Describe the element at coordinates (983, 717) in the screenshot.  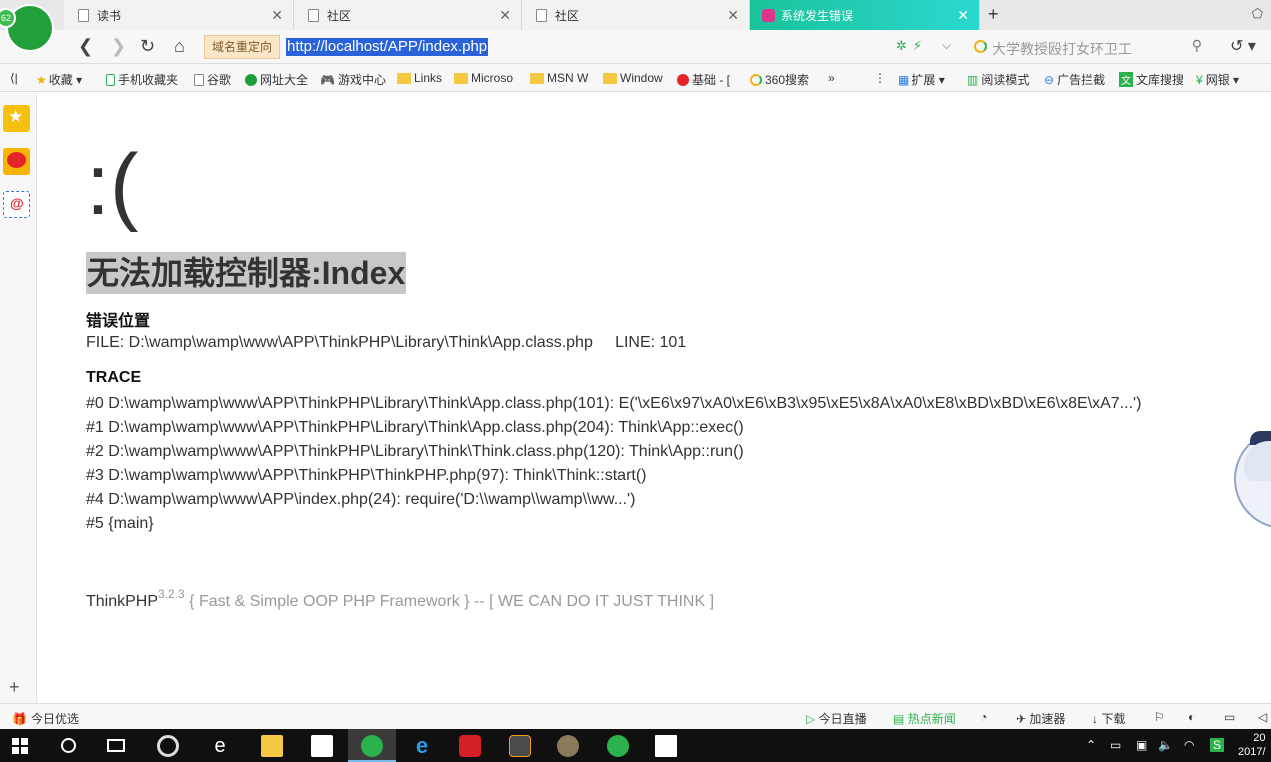
I see `speed-icon: ◔` at that location.